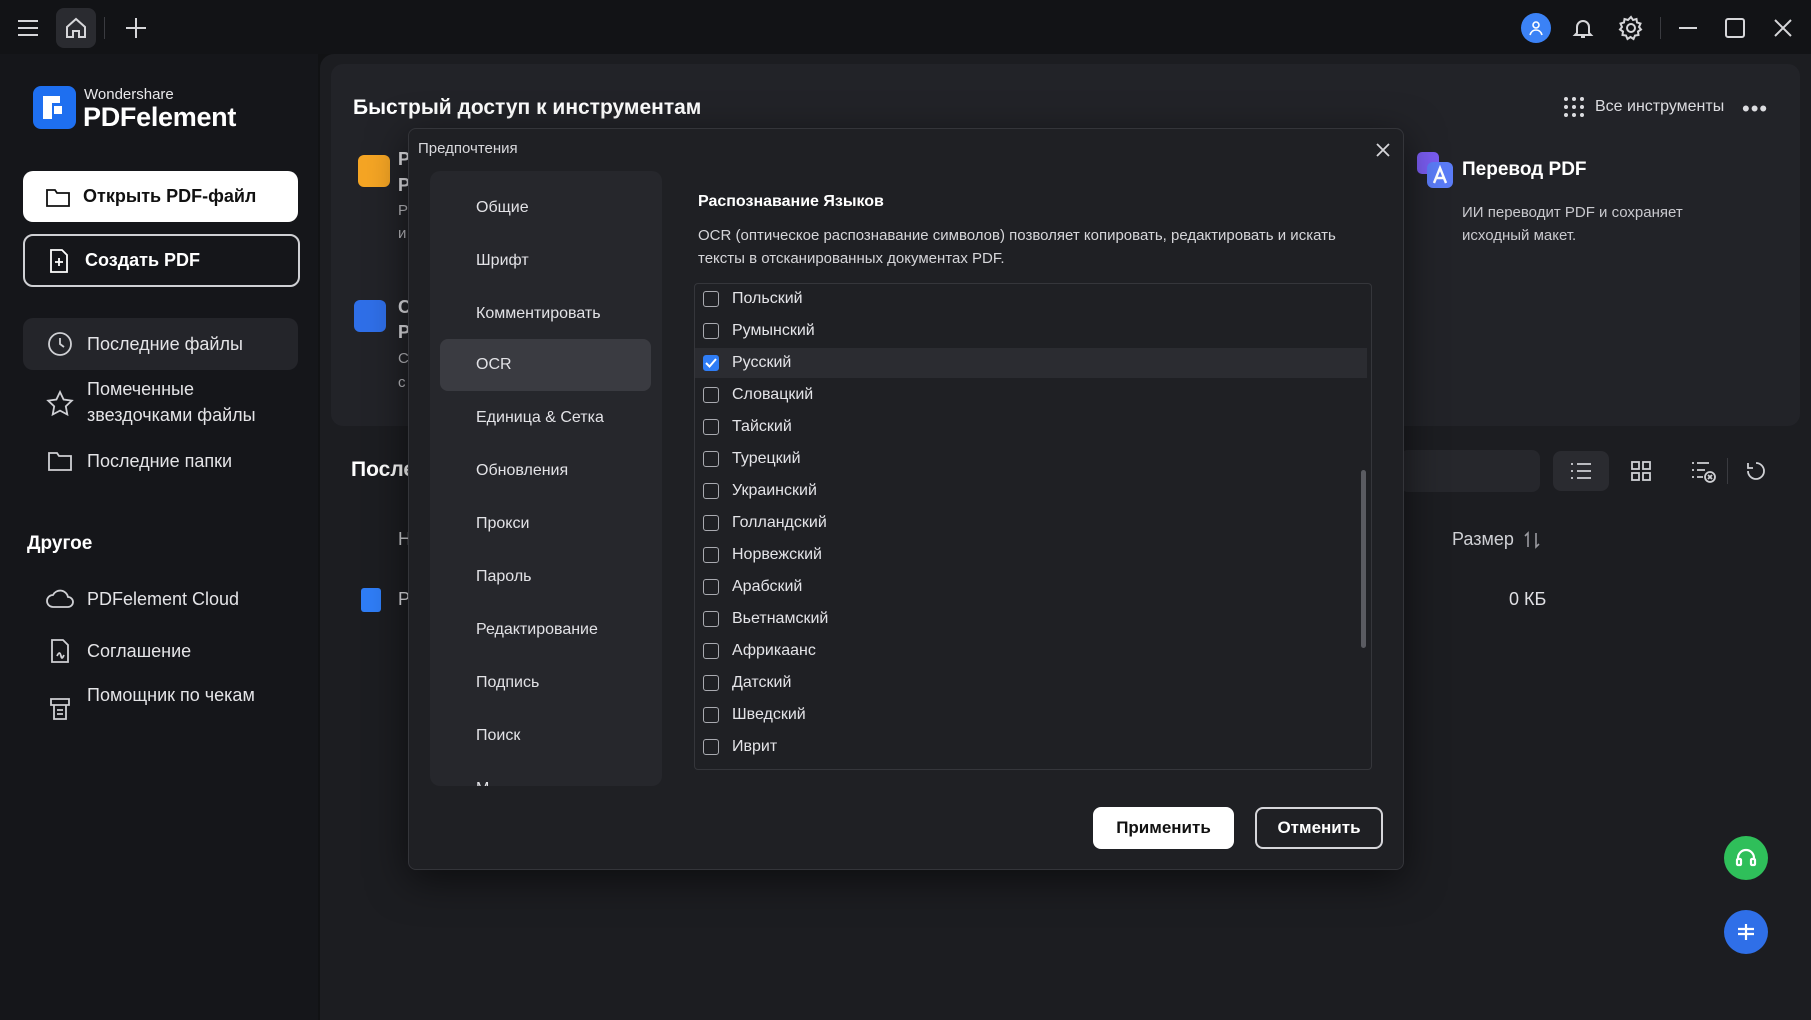  What do you see at coordinates (1031, 363) in the screenshot?
I see `language-item: Русский` at bounding box center [1031, 363].